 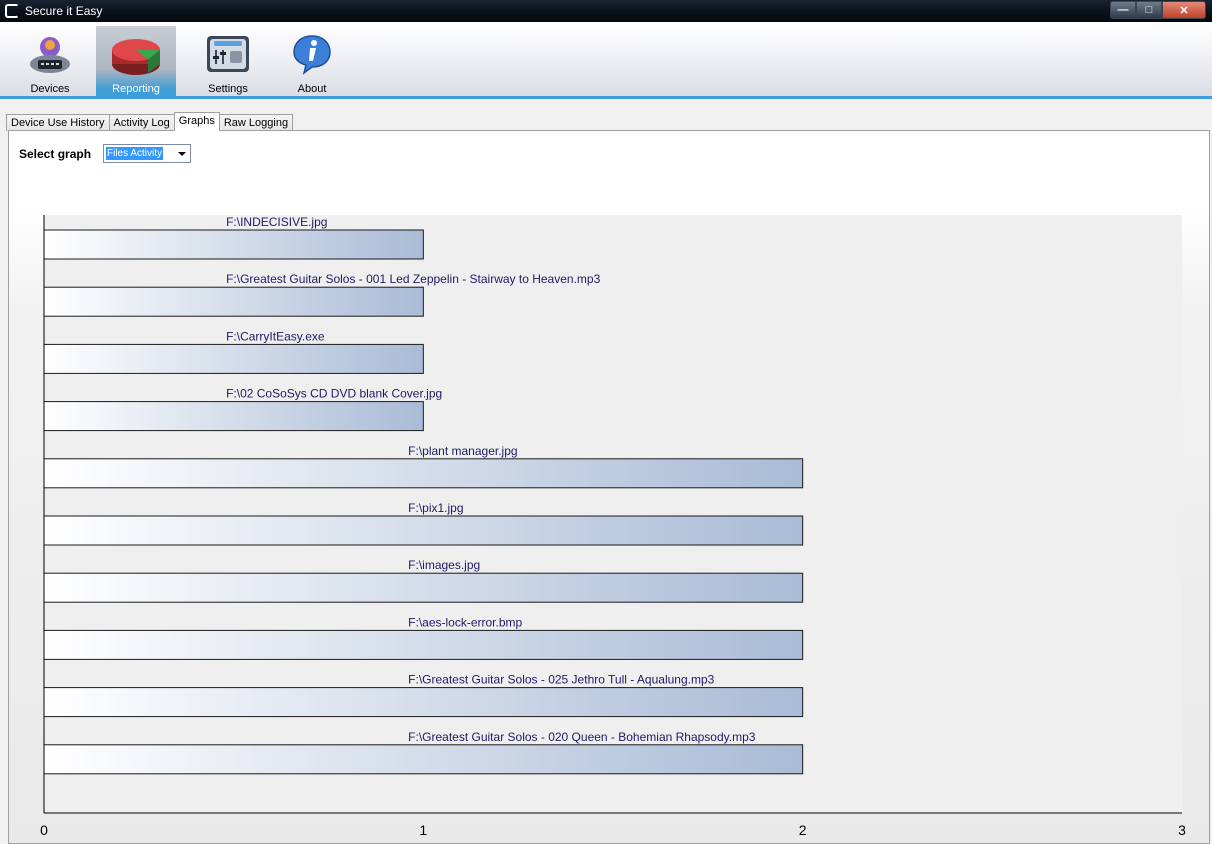 I want to click on x-tick-label: 2, so click(x=803, y=830).